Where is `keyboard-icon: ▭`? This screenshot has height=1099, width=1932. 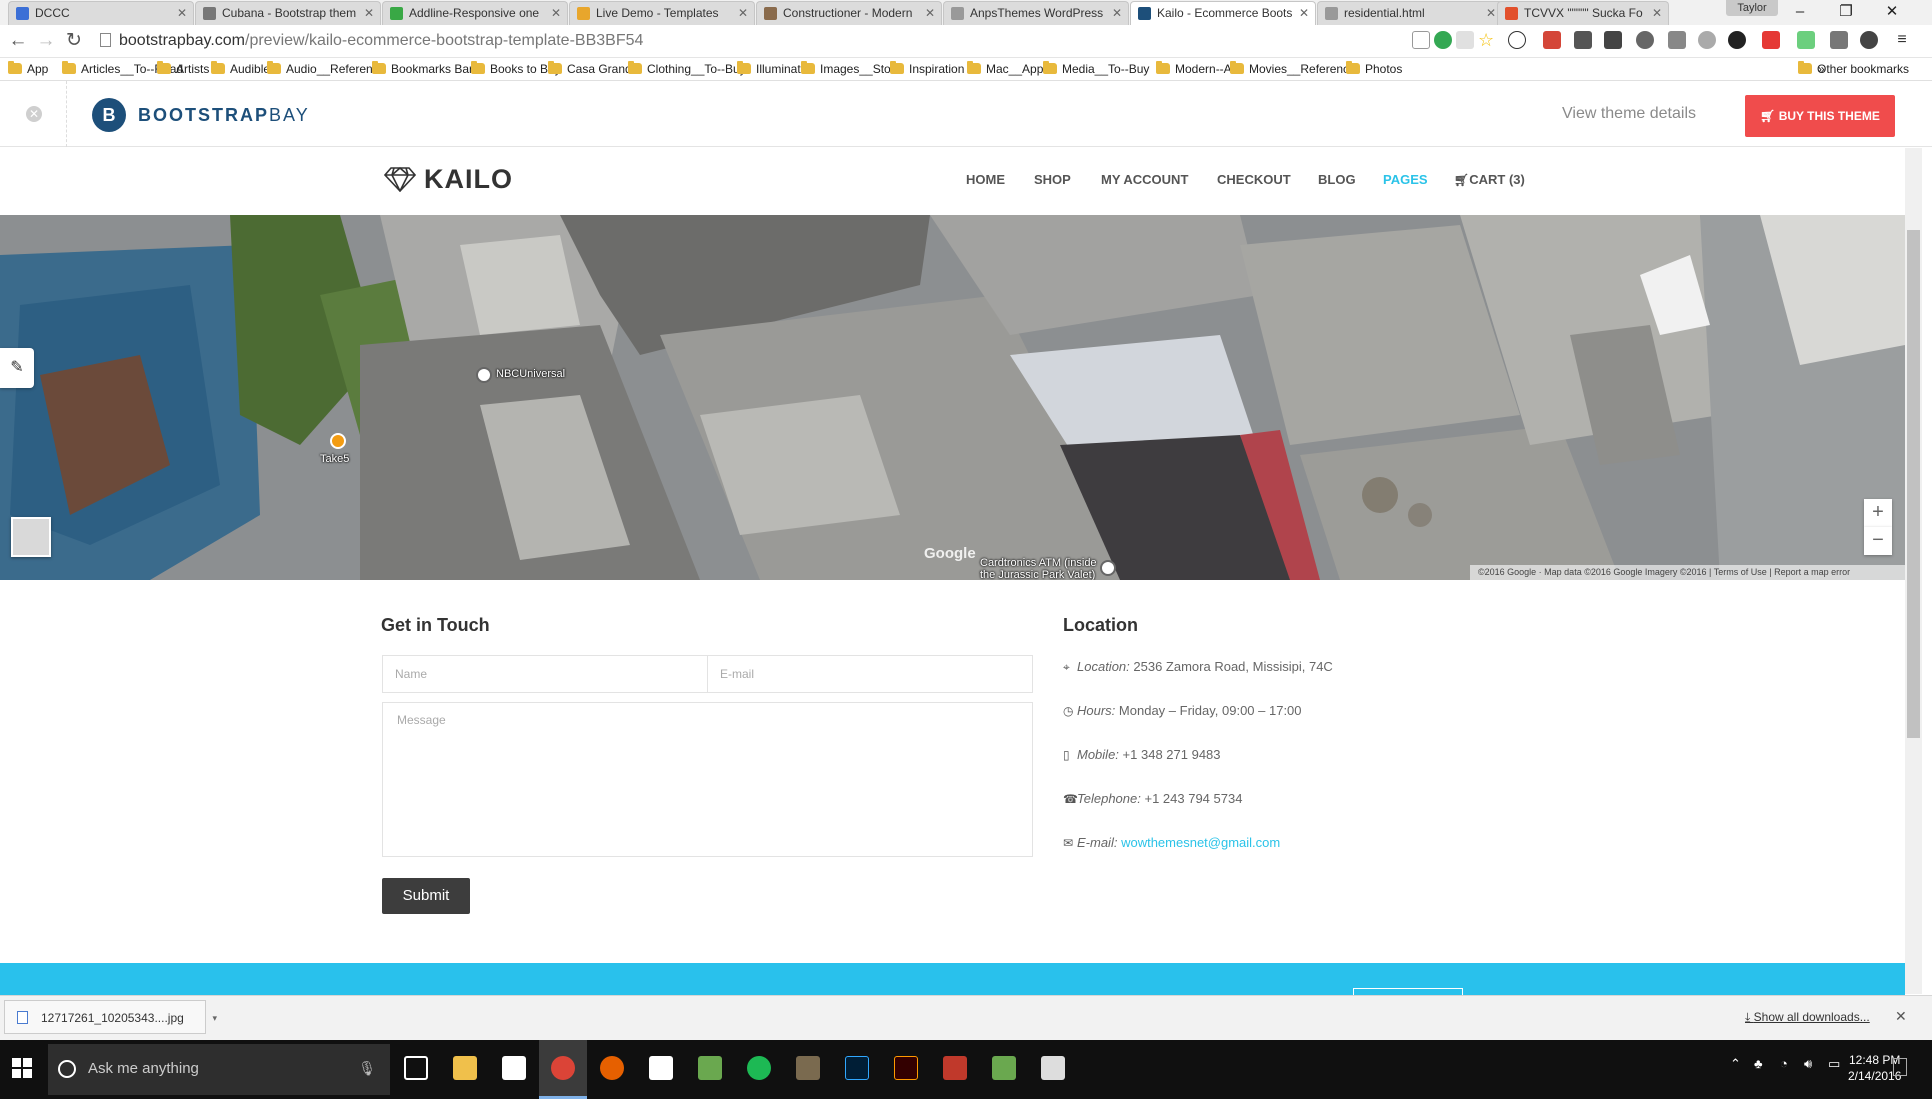 keyboard-icon: ▭ is located at coordinates (1834, 1064).